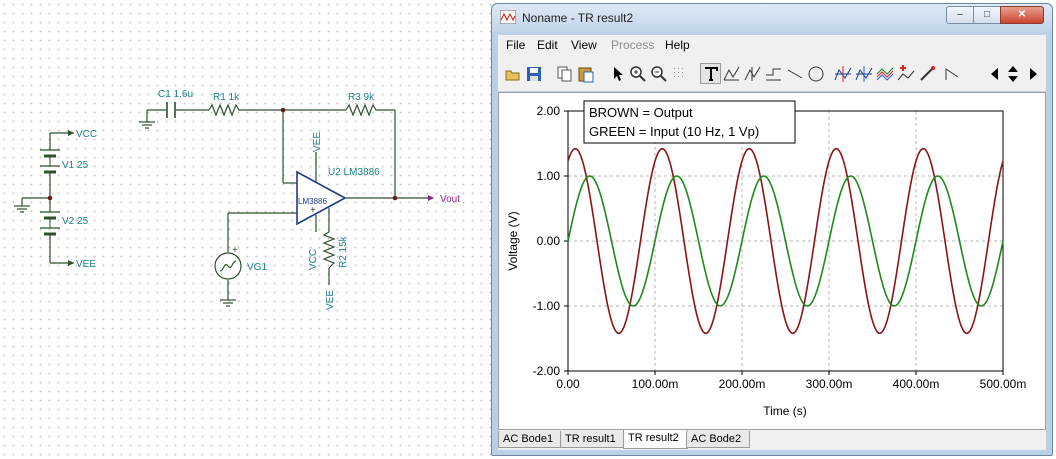 The image size is (1056, 459). I want to click on vout-label: Vout, so click(450, 199).